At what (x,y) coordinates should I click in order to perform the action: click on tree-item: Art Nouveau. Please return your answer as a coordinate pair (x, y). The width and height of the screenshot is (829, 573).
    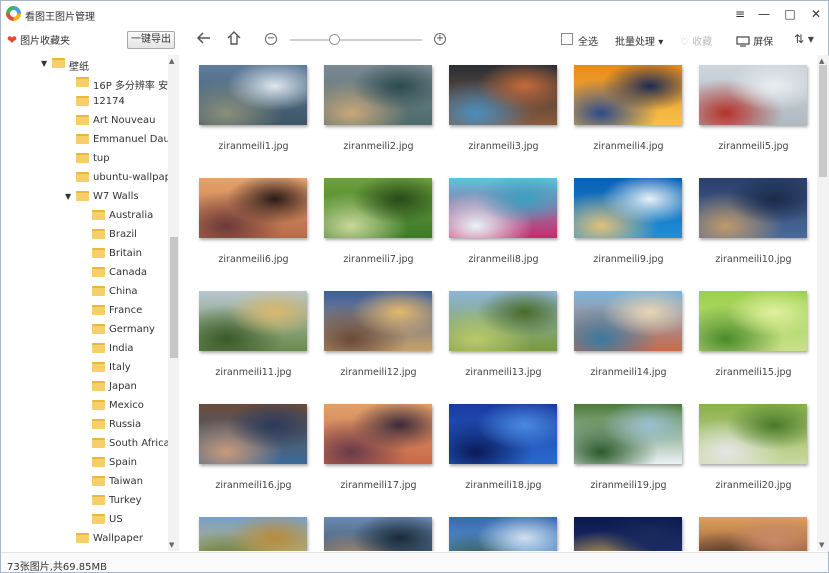
    Looking at the image, I should click on (84, 121).